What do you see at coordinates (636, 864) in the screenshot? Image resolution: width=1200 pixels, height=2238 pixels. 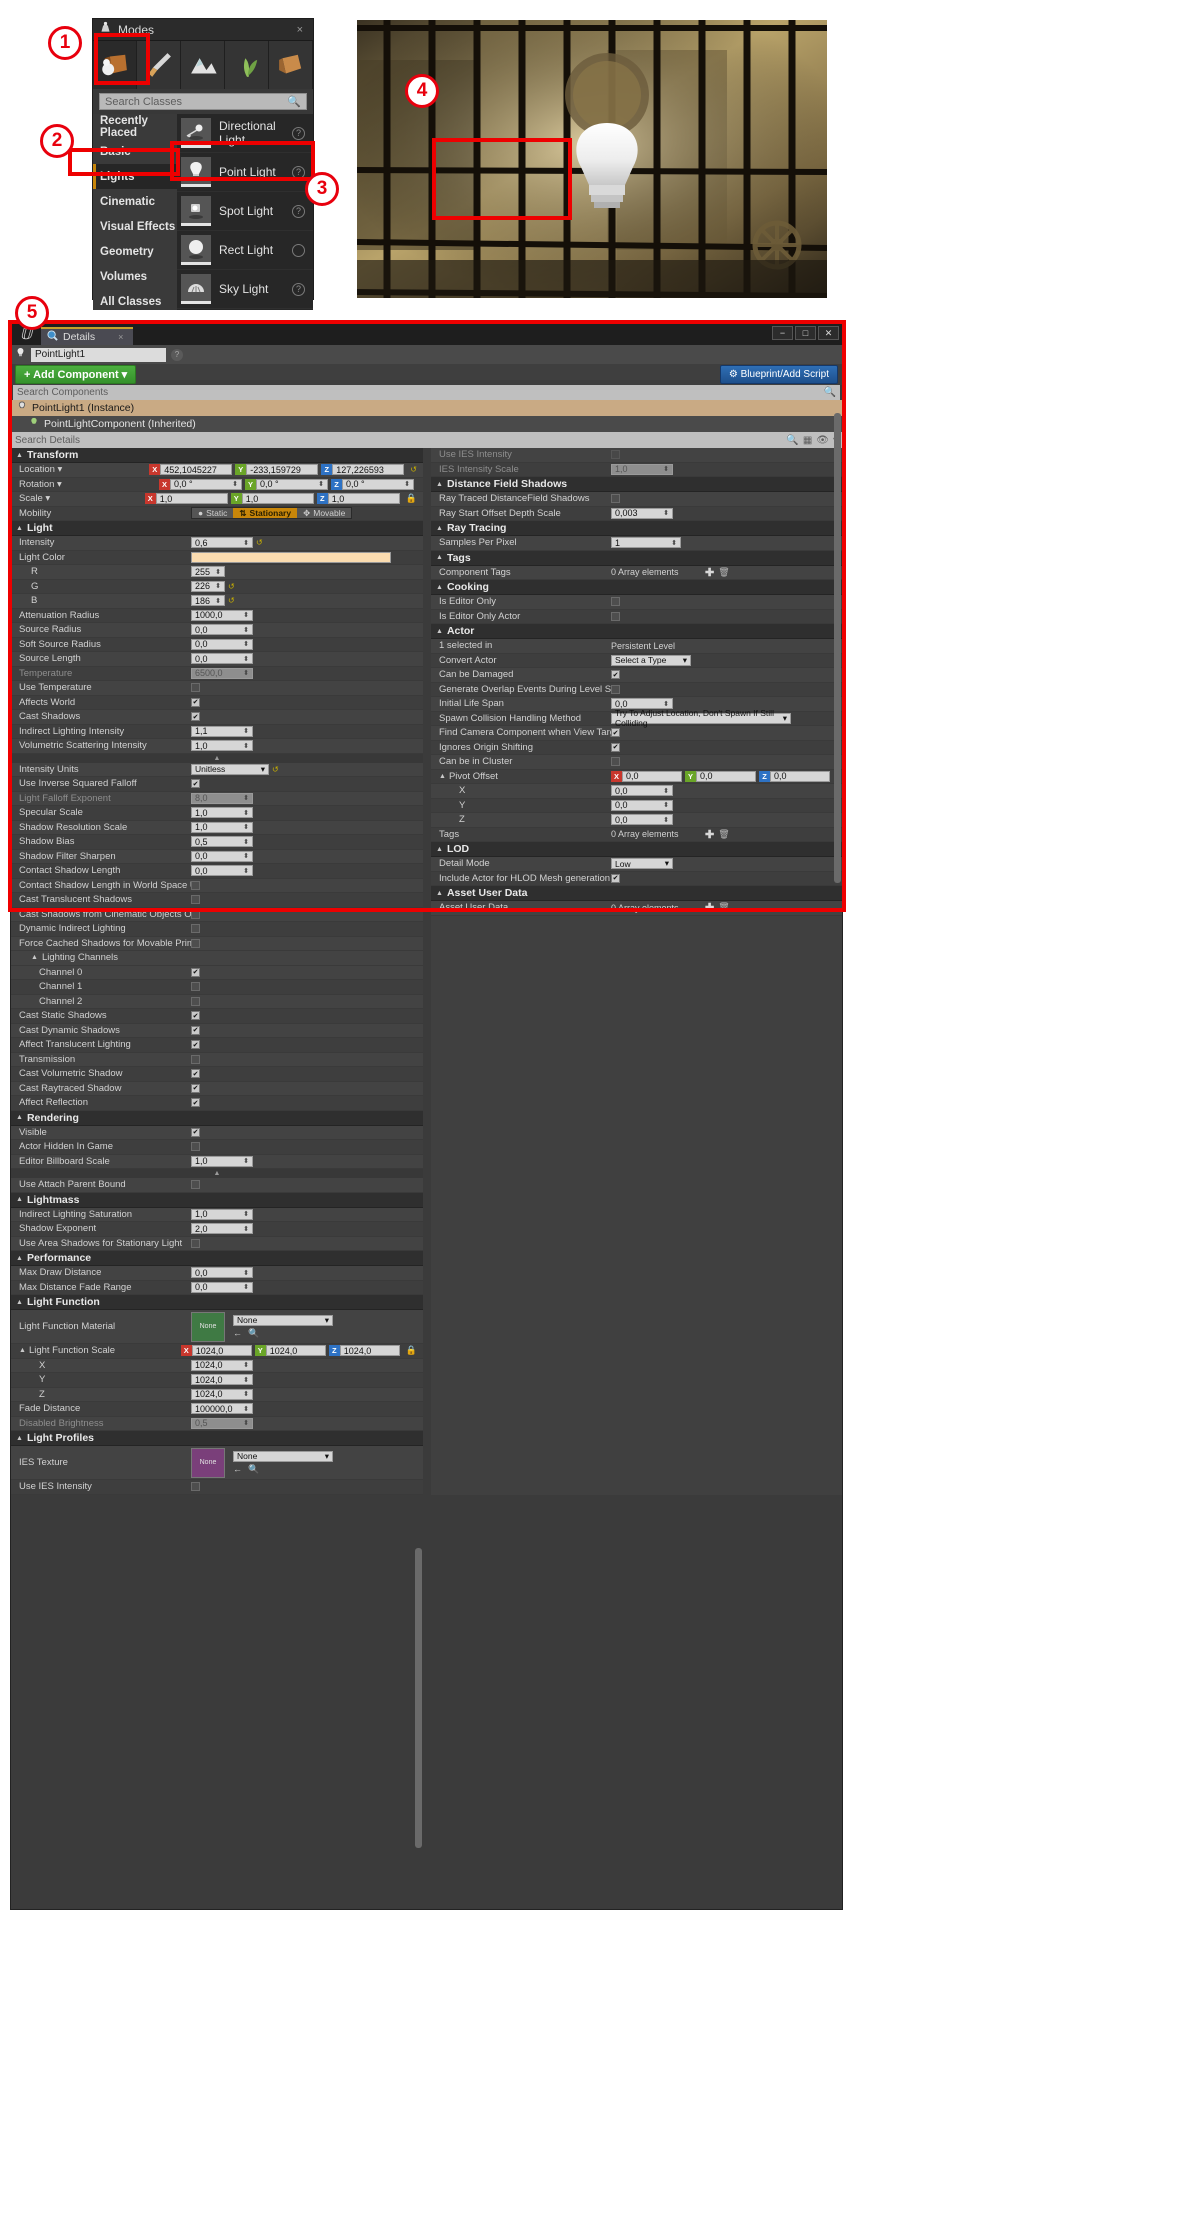 I see `property-row-detail-mode: Detail Mode Low ▾` at bounding box center [636, 864].